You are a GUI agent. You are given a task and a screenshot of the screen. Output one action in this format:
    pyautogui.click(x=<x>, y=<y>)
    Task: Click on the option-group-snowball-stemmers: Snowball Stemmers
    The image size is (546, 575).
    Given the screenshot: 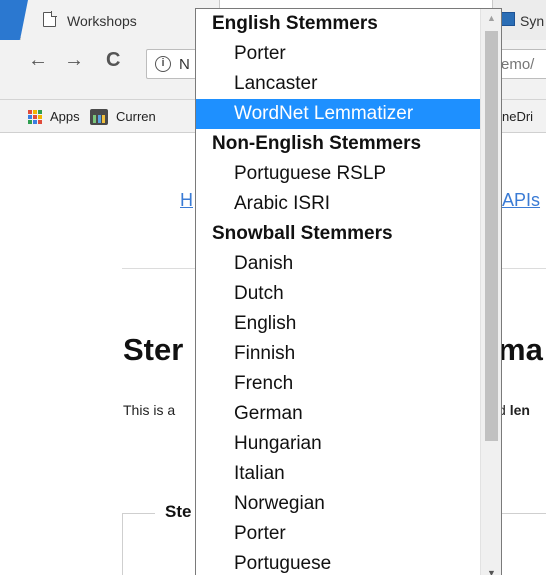 What is the action you would take?
    pyautogui.click(x=302, y=233)
    